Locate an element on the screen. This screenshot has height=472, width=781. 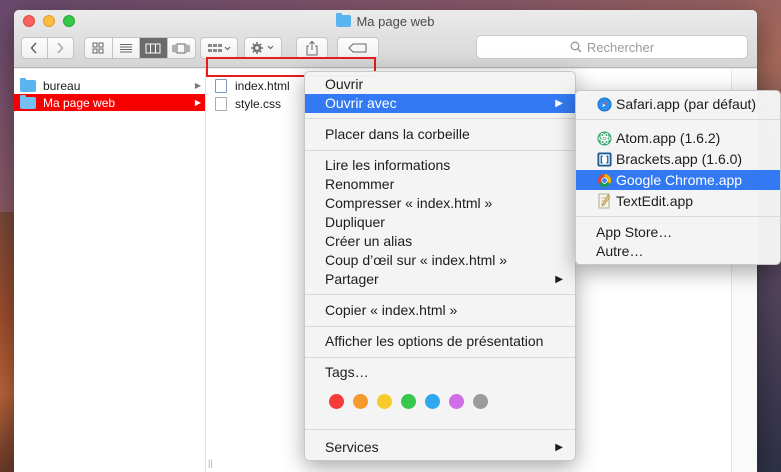
column-view-button is located at coordinates (154, 48).